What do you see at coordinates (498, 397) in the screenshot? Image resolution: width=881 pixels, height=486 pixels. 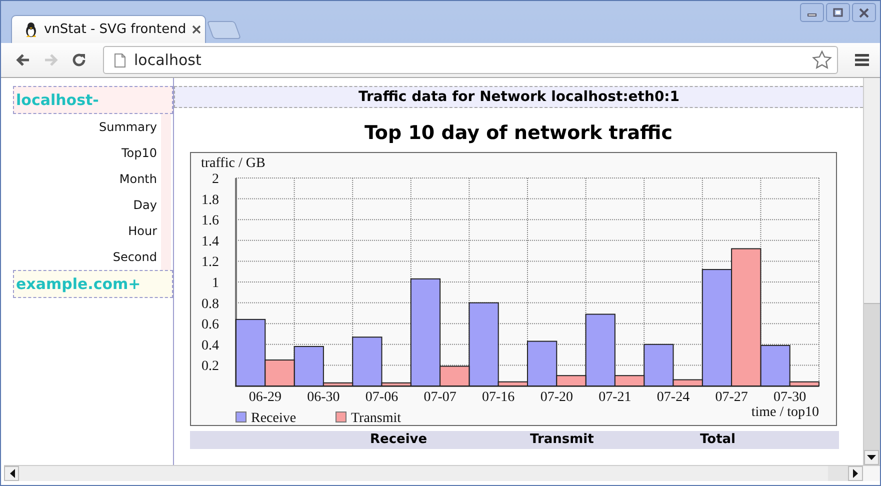 I see `tick-label: 07-16` at bounding box center [498, 397].